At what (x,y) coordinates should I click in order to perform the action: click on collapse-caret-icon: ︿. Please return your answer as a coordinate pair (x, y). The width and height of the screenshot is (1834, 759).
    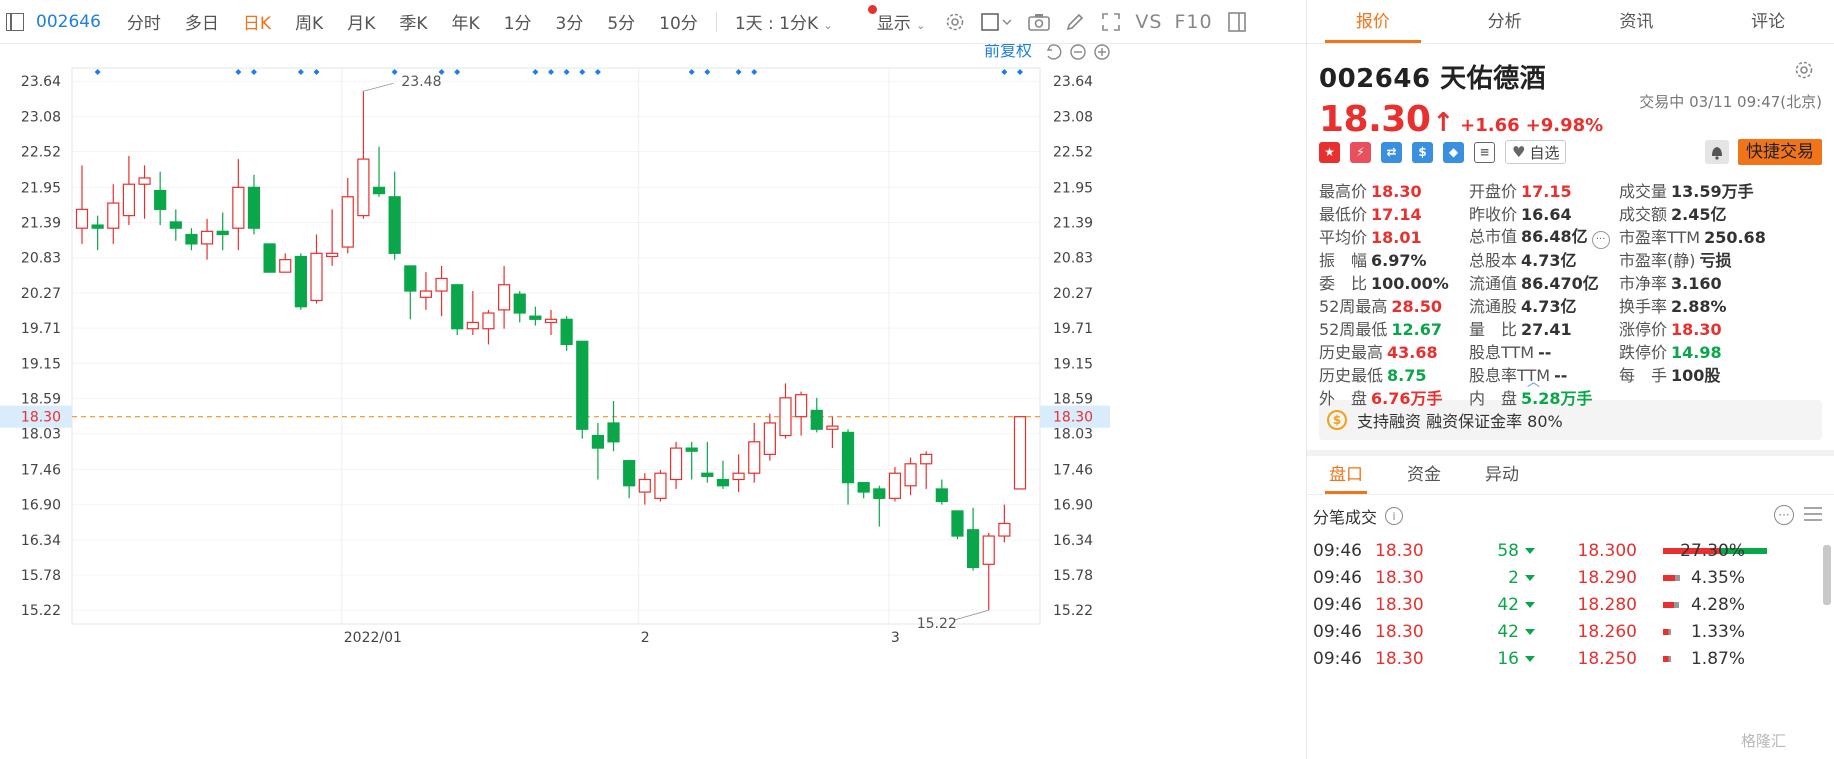
    Looking at the image, I should click on (1533, 380).